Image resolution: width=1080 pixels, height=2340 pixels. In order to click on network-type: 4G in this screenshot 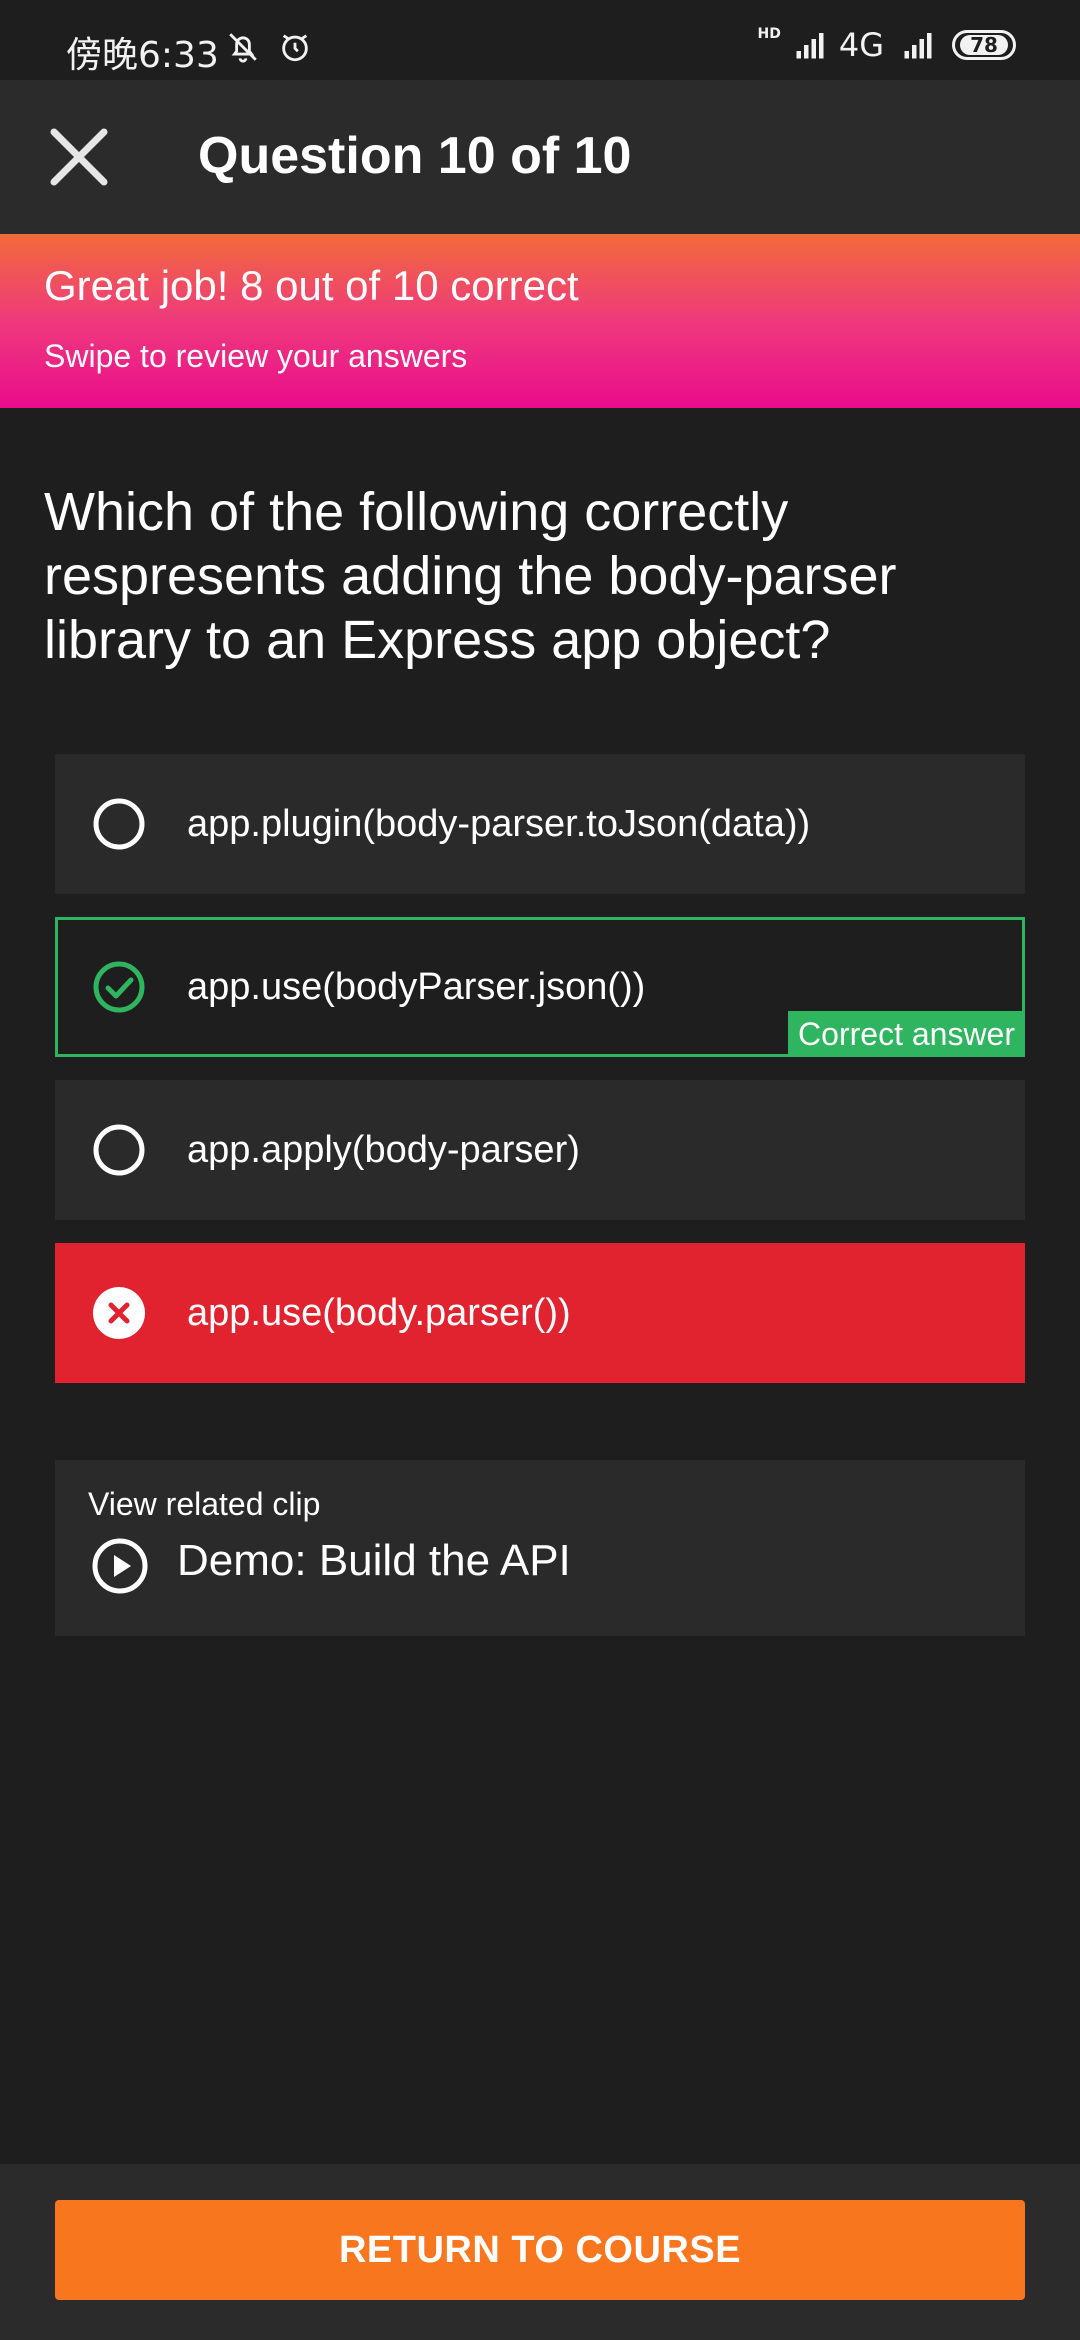, I will do `click(861, 45)`.